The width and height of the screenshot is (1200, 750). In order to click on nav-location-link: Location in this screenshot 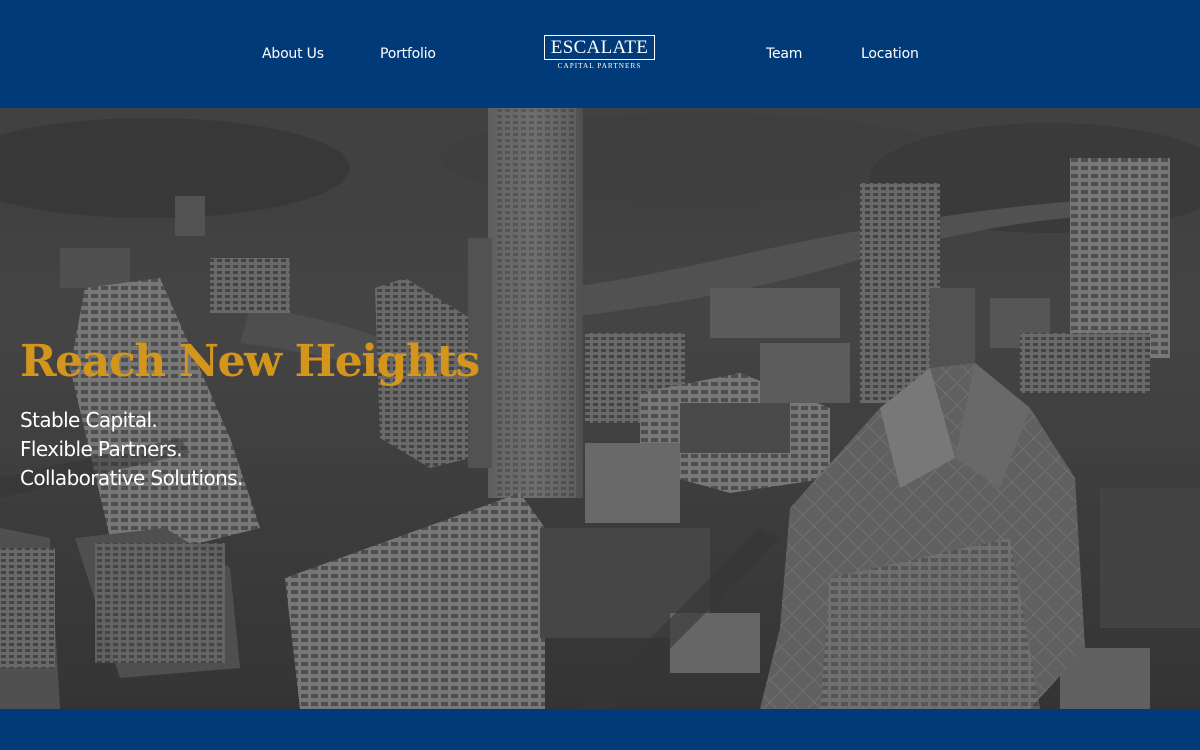, I will do `click(890, 56)`.